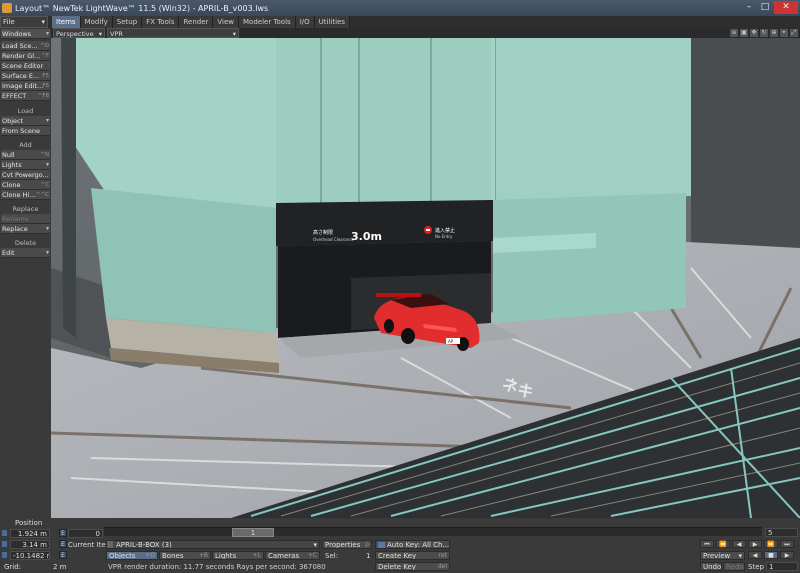 The width and height of the screenshot is (800, 573). What do you see at coordinates (173, 33) in the screenshot?
I see `render-mode-dropdown: VPR` at bounding box center [173, 33].